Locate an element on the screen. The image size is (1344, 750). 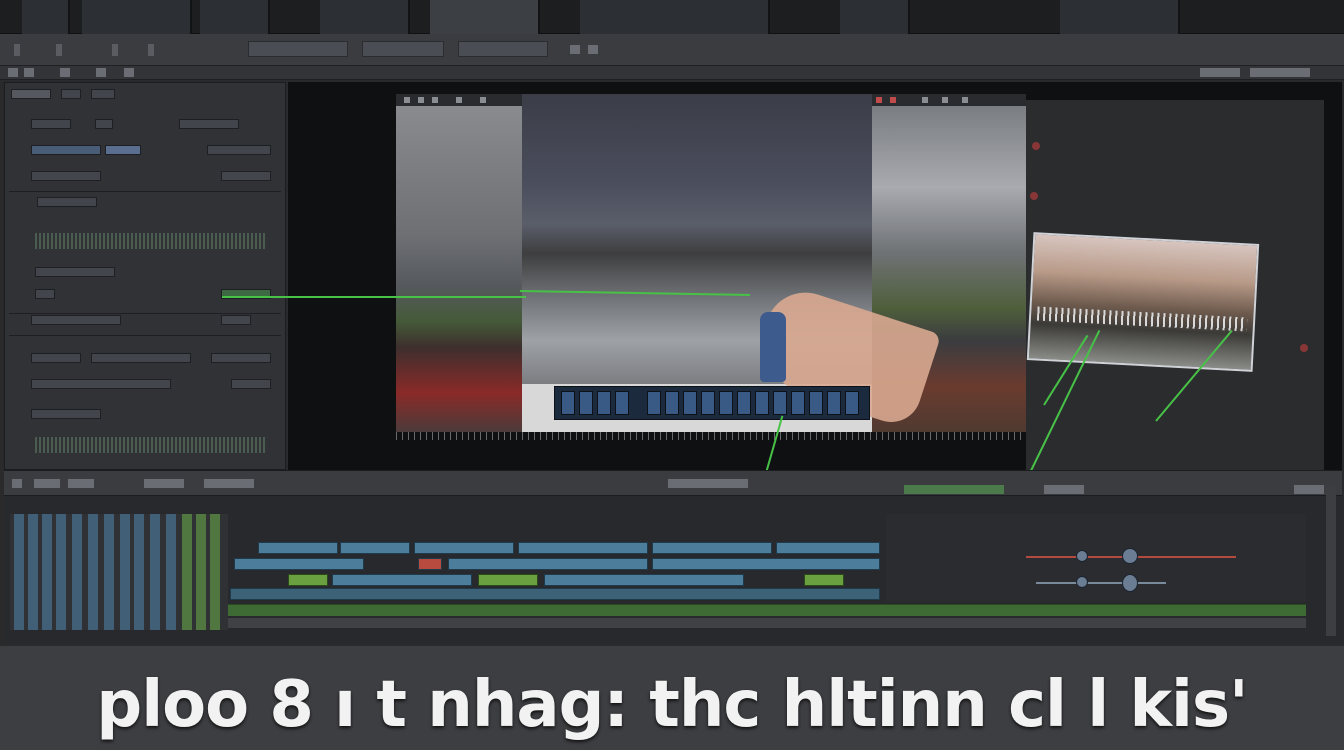
zoom-slider is located at coordinates (954, 489).